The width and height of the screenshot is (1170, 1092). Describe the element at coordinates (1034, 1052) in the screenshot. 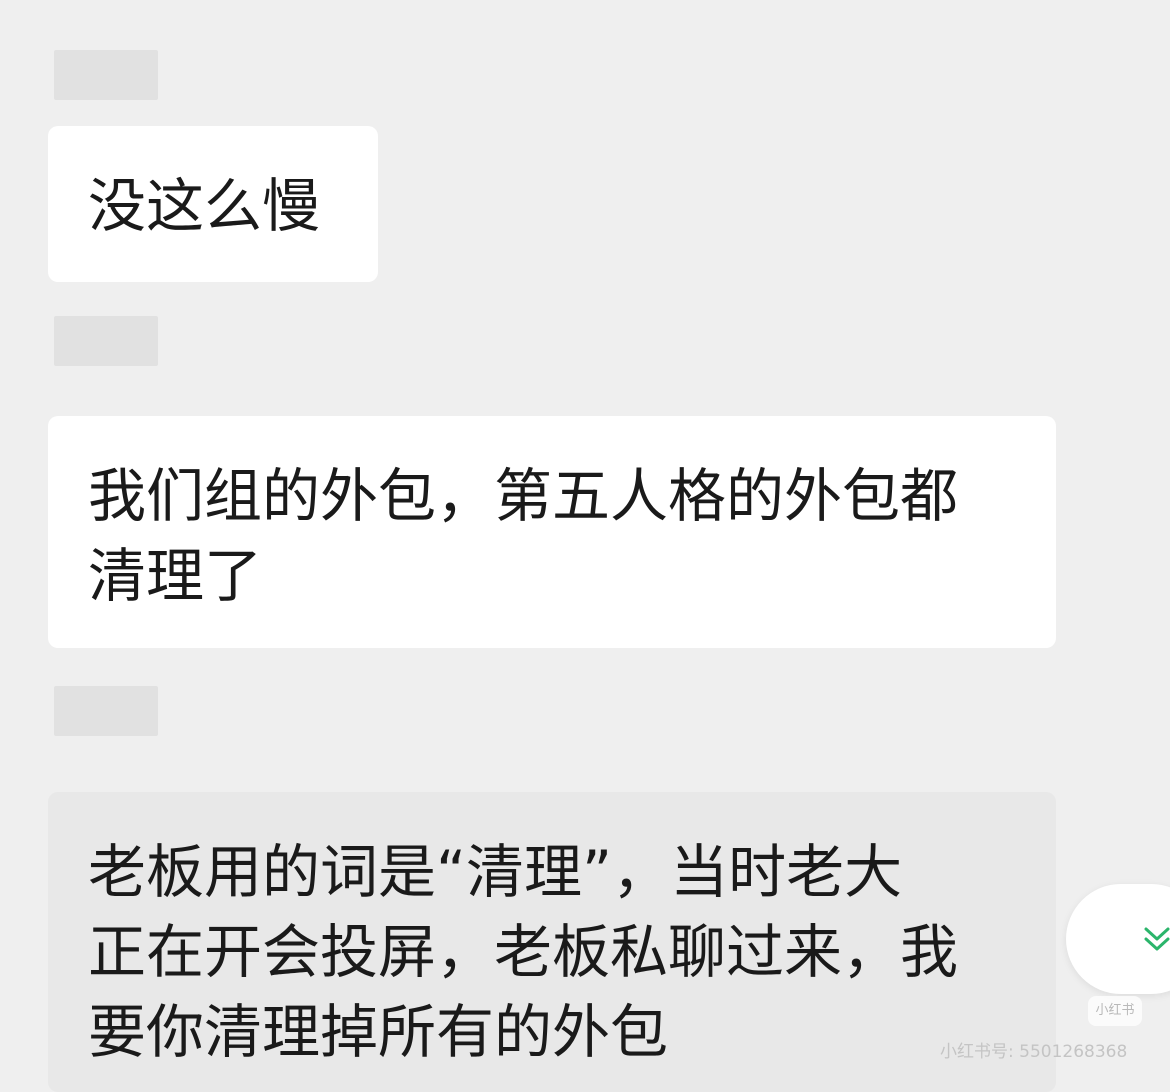

I see `watermark-id: 小红书号: 5501268368` at that location.